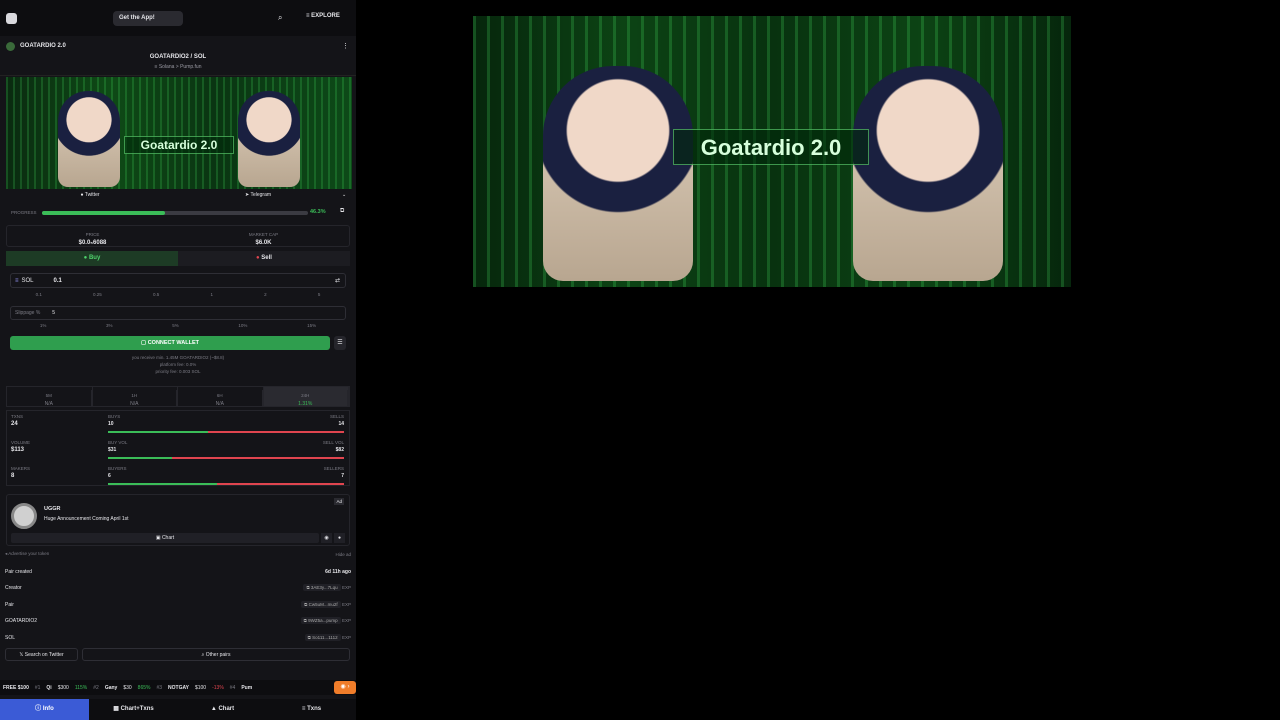  I want to click on twitter-link: ● Twitter, so click(90, 195).